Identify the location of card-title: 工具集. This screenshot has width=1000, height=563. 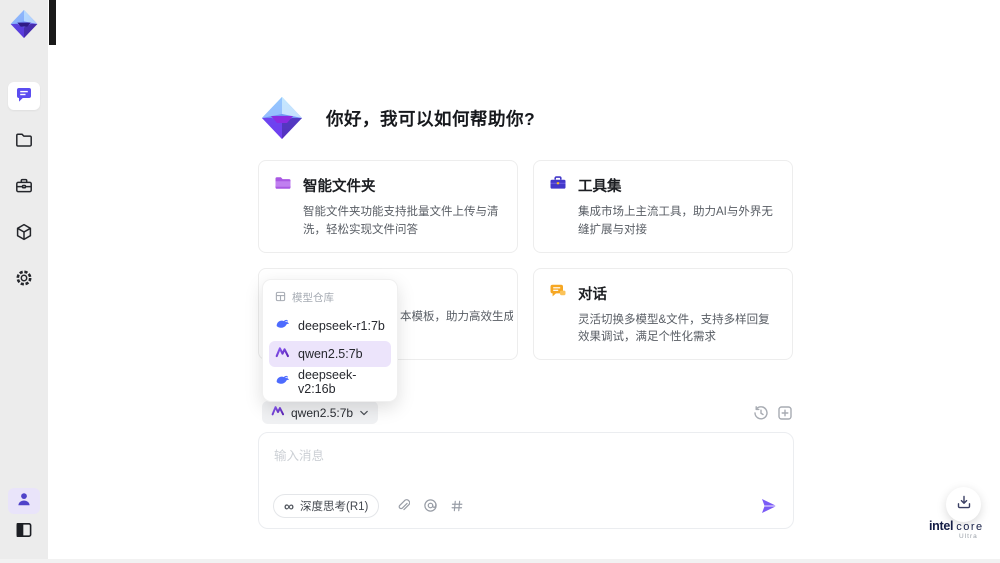
(600, 187).